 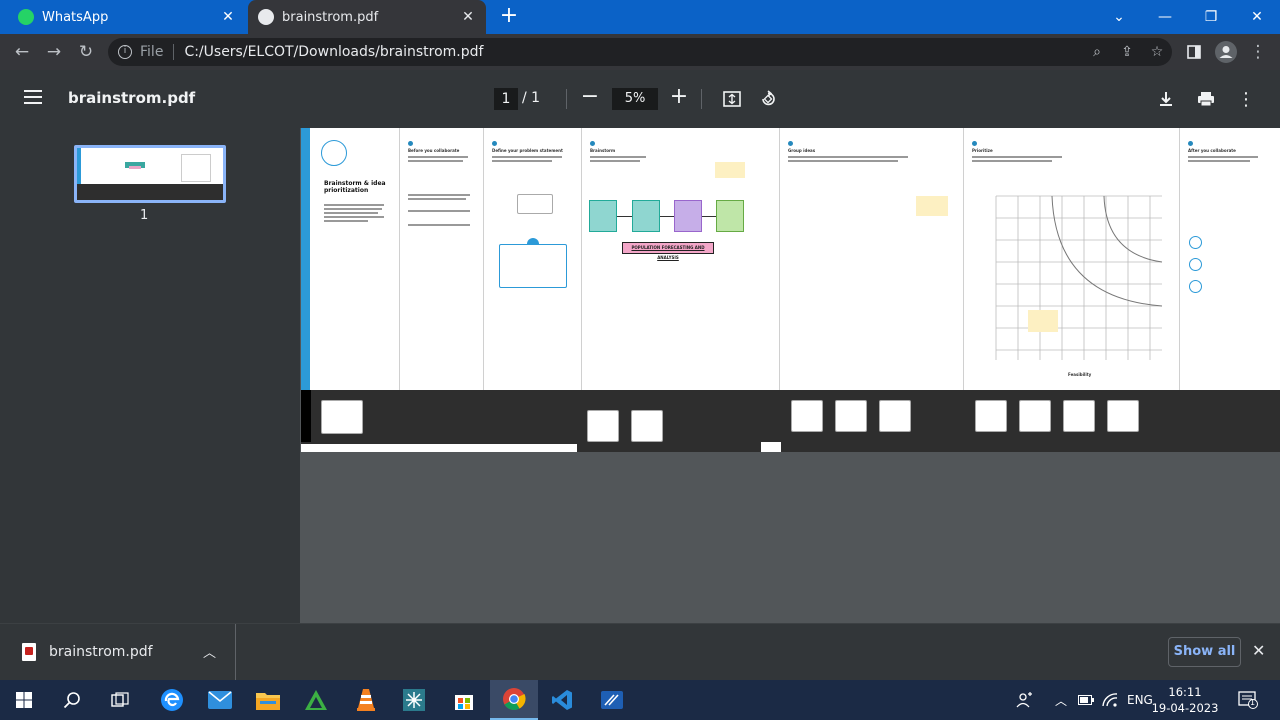 What do you see at coordinates (1140, 700) in the screenshot?
I see `language-indicator: ENG` at bounding box center [1140, 700].